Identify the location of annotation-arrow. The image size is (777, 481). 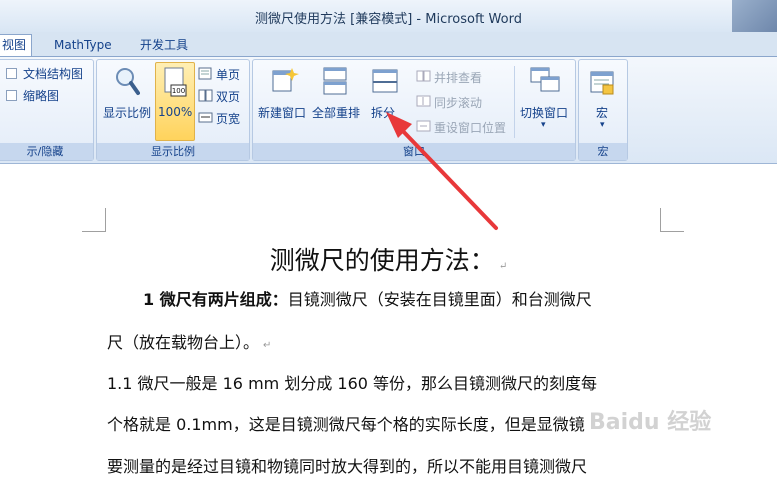
(442, 171).